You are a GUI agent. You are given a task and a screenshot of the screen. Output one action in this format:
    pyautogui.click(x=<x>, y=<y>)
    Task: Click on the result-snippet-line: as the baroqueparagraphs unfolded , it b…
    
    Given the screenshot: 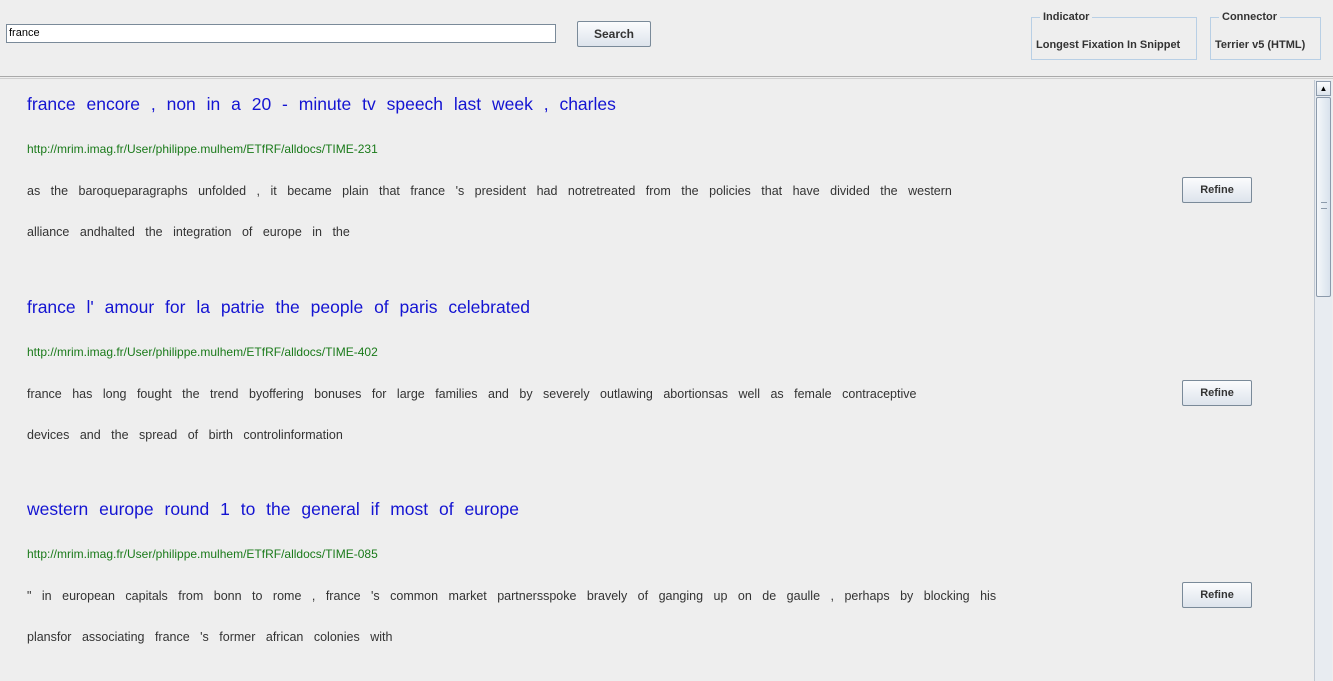 What is the action you would take?
    pyautogui.click(x=489, y=191)
    